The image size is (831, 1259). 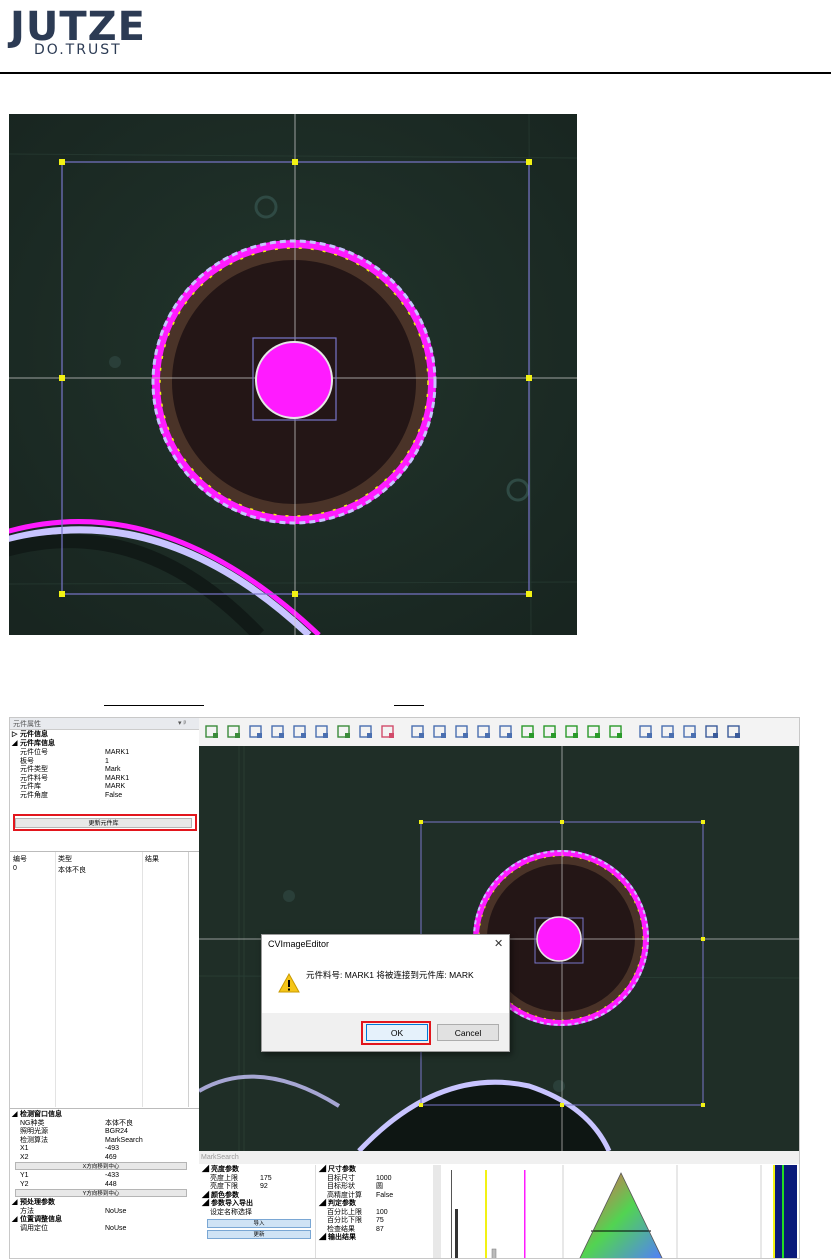 I want to click on zoom-out-icon, so click(x=550, y=732).